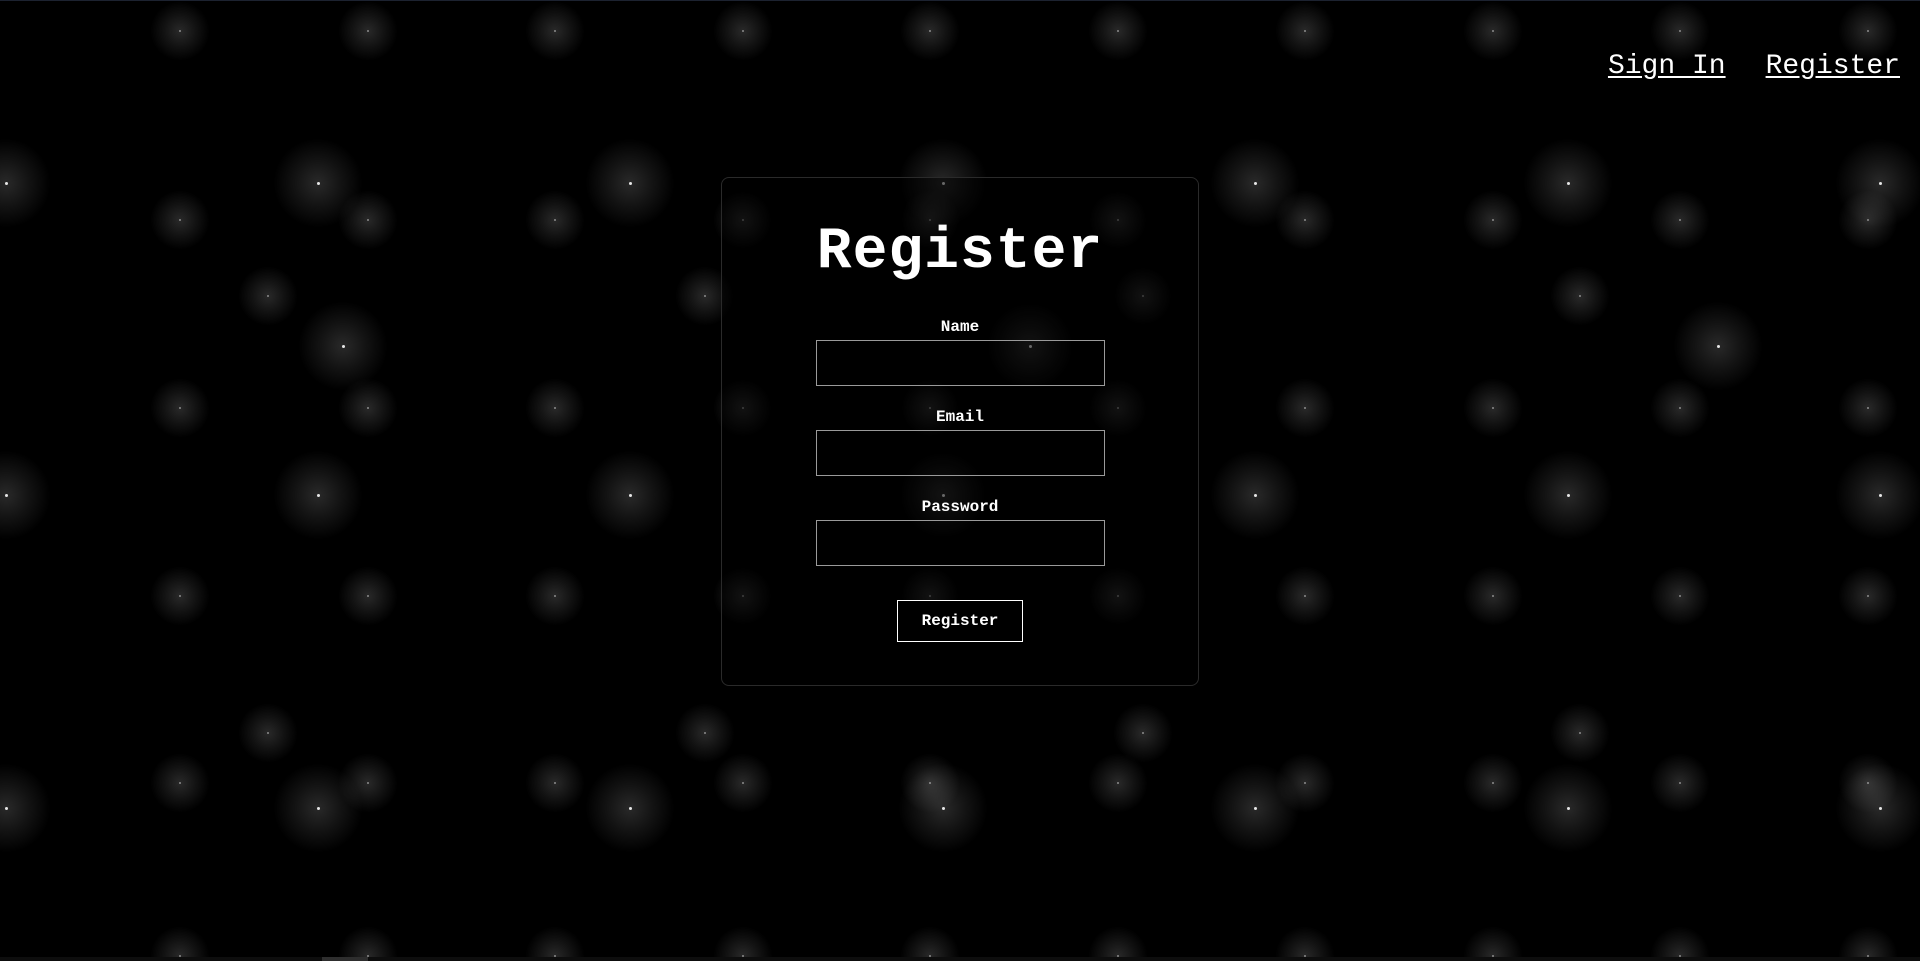 This screenshot has width=1920, height=961. What do you see at coordinates (960, 621) in the screenshot?
I see `register-button: Register` at bounding box center [960, 621].